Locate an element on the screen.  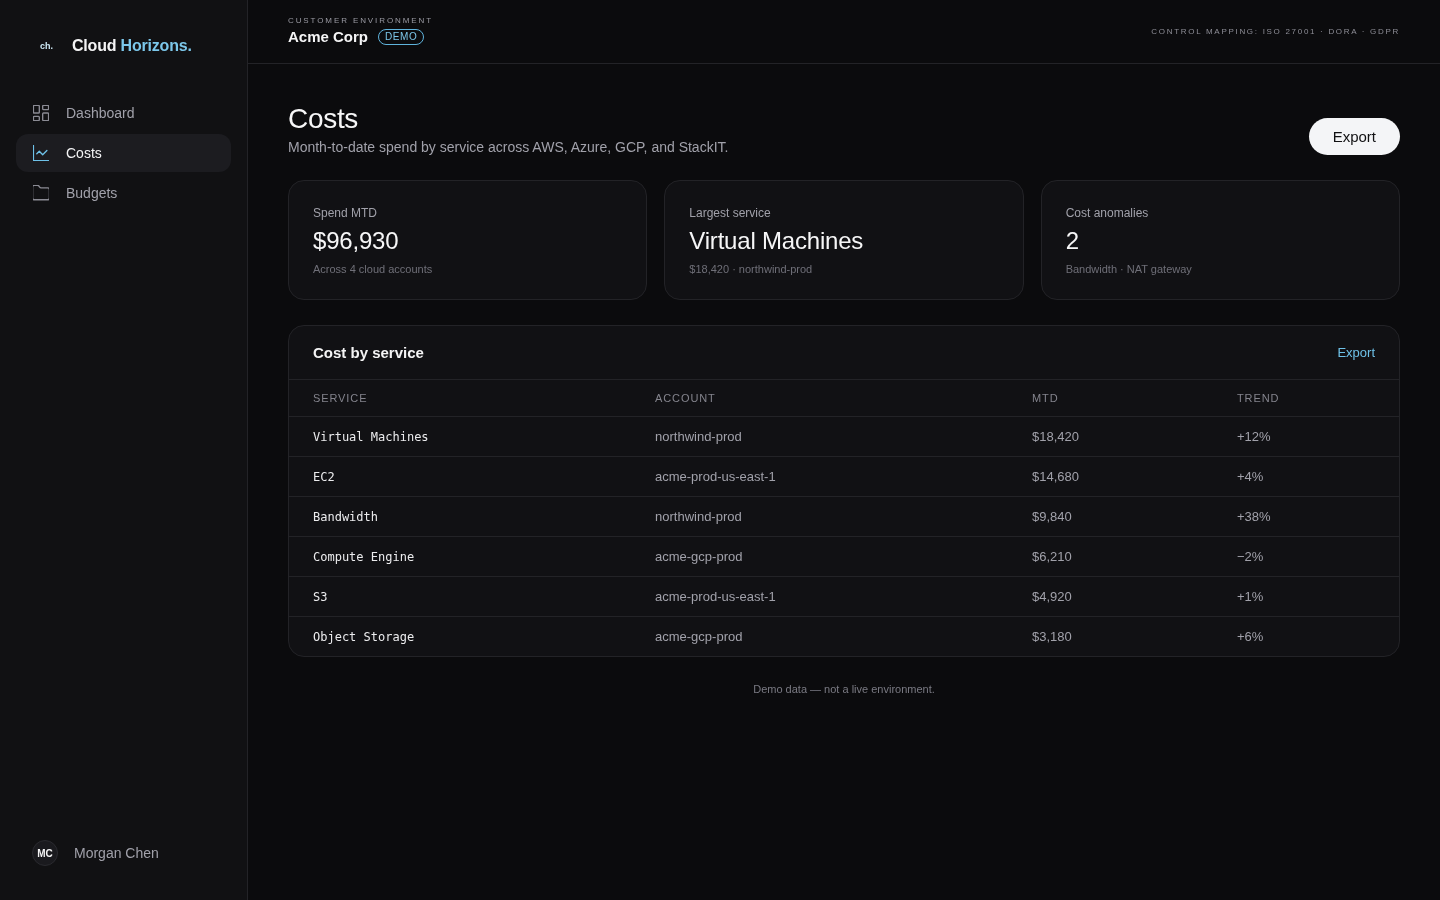
brand-name: Cloud Horizons. is located at coordinates (132, 46).